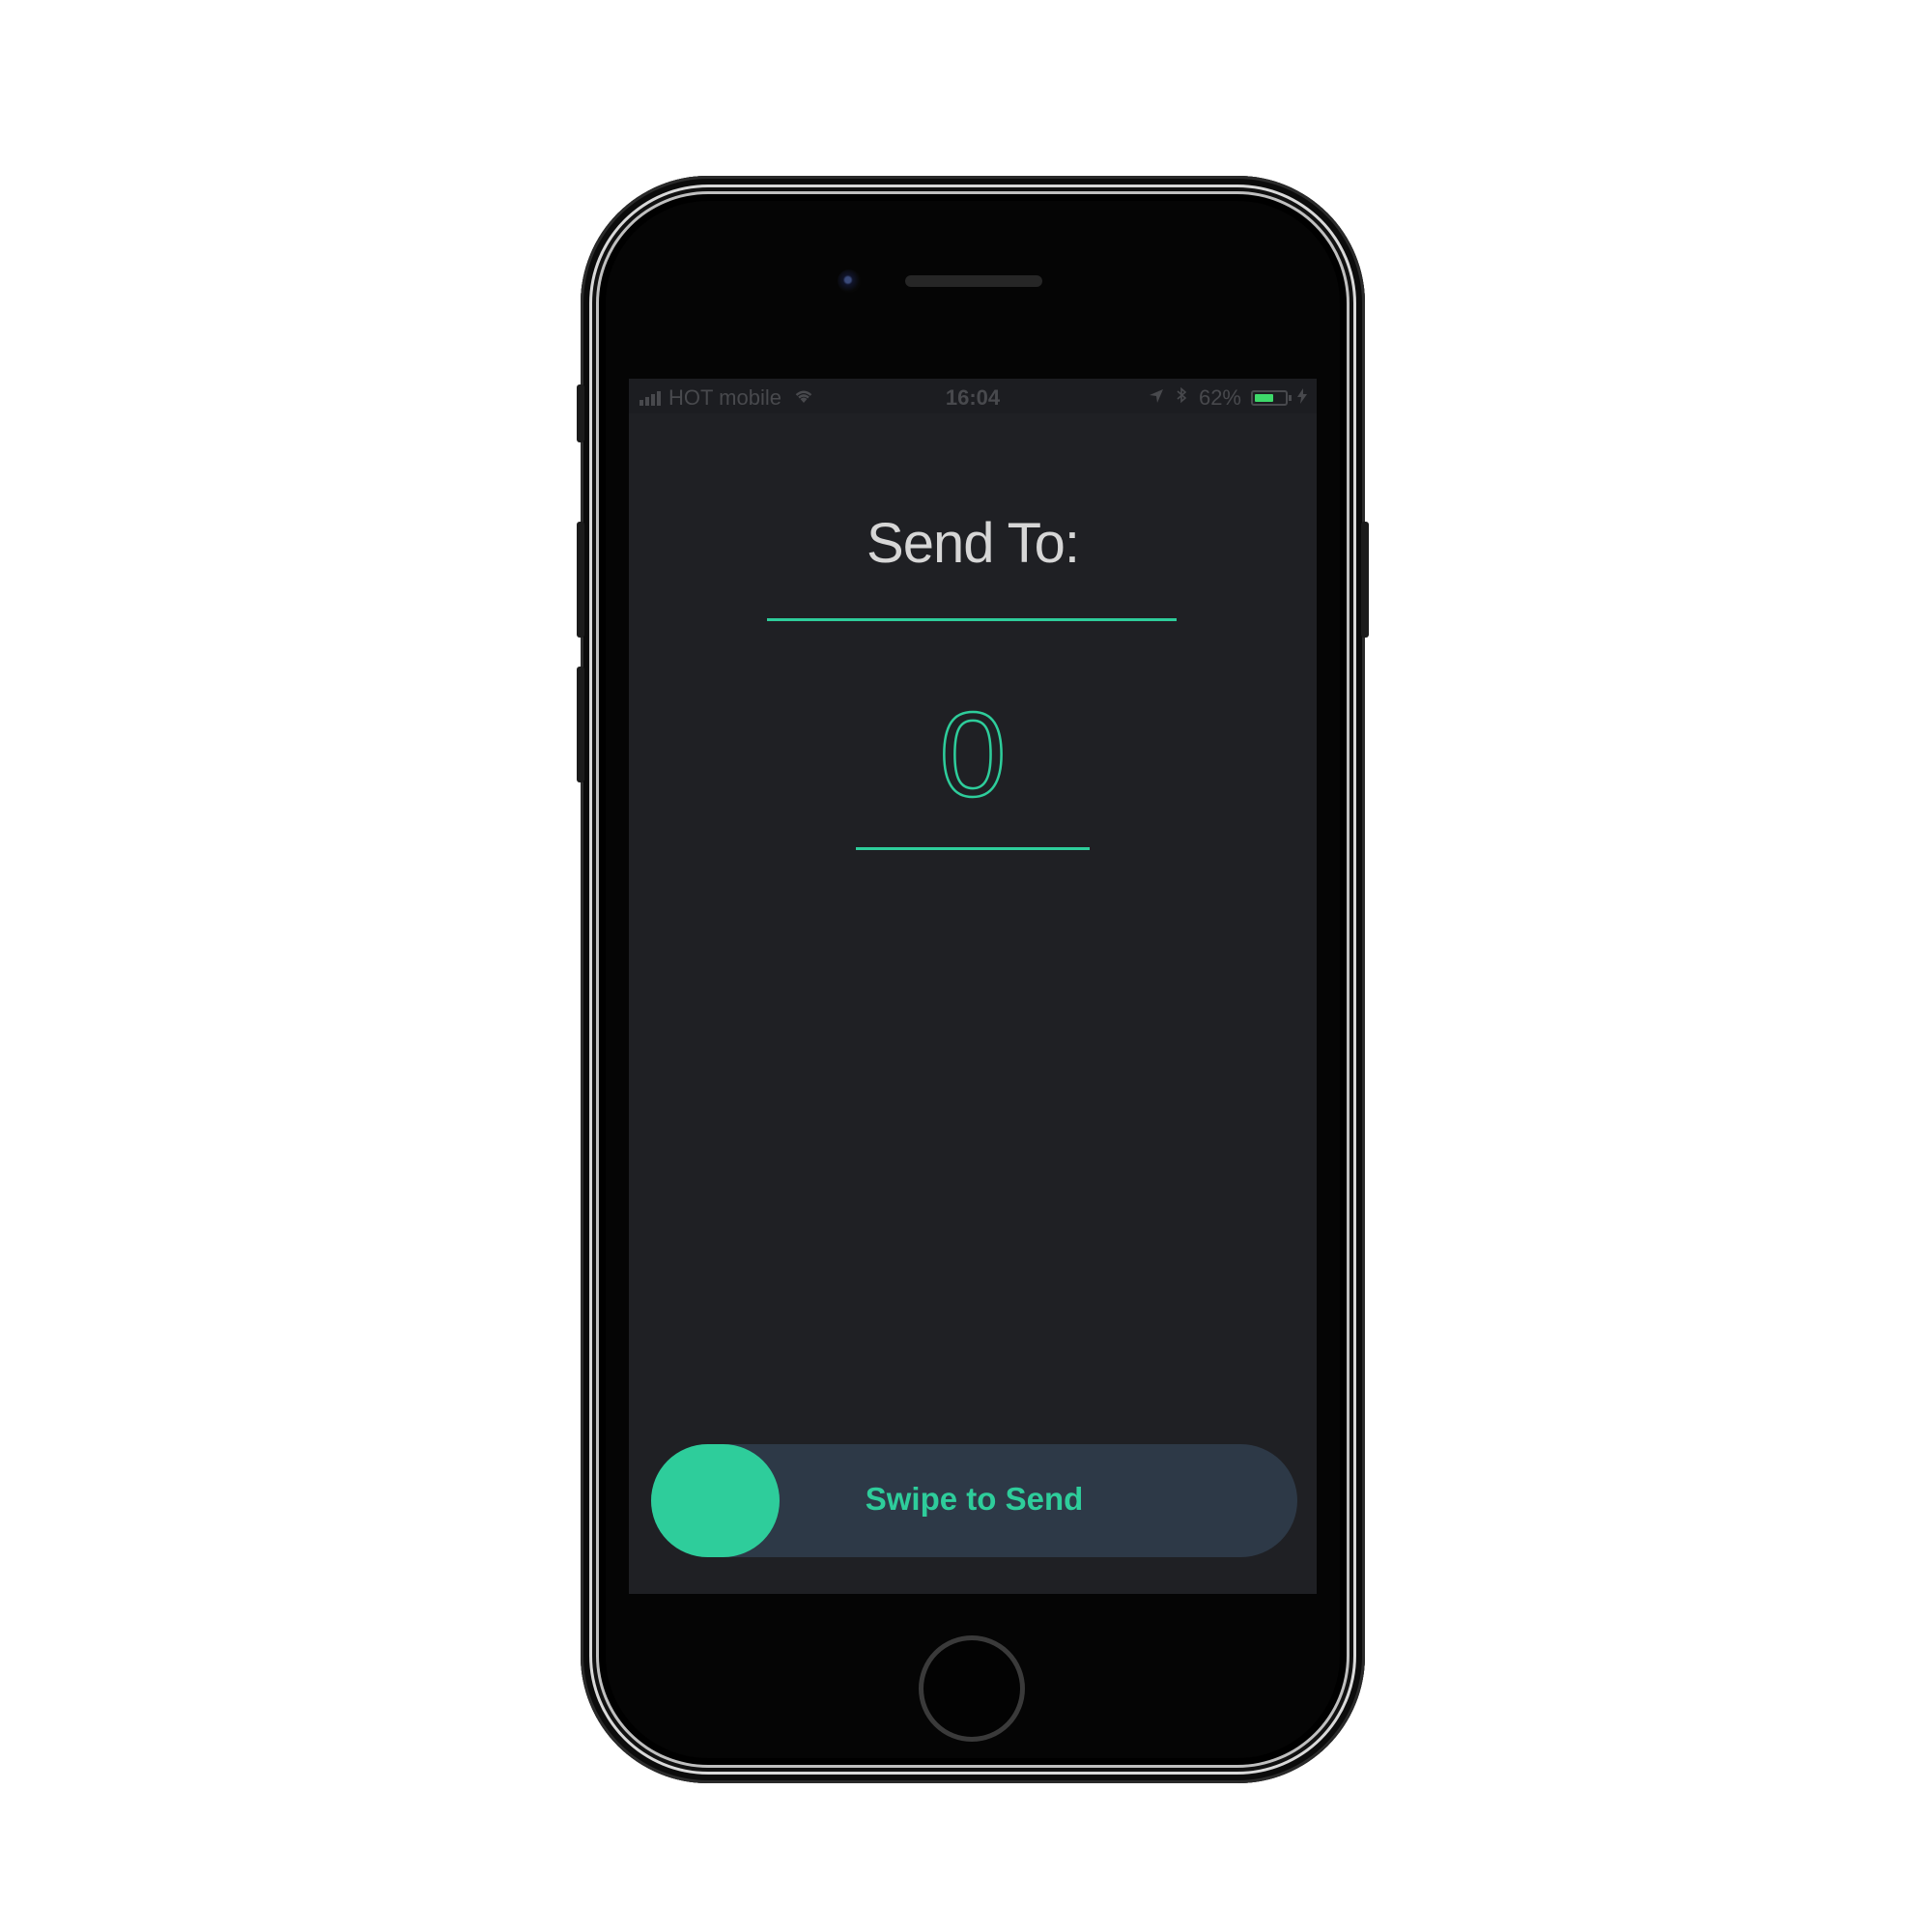  Describe the element at coordinates (973, 396) in the screenshot. I see `status-bar: HOT mobile 16:04 62%` at that location.